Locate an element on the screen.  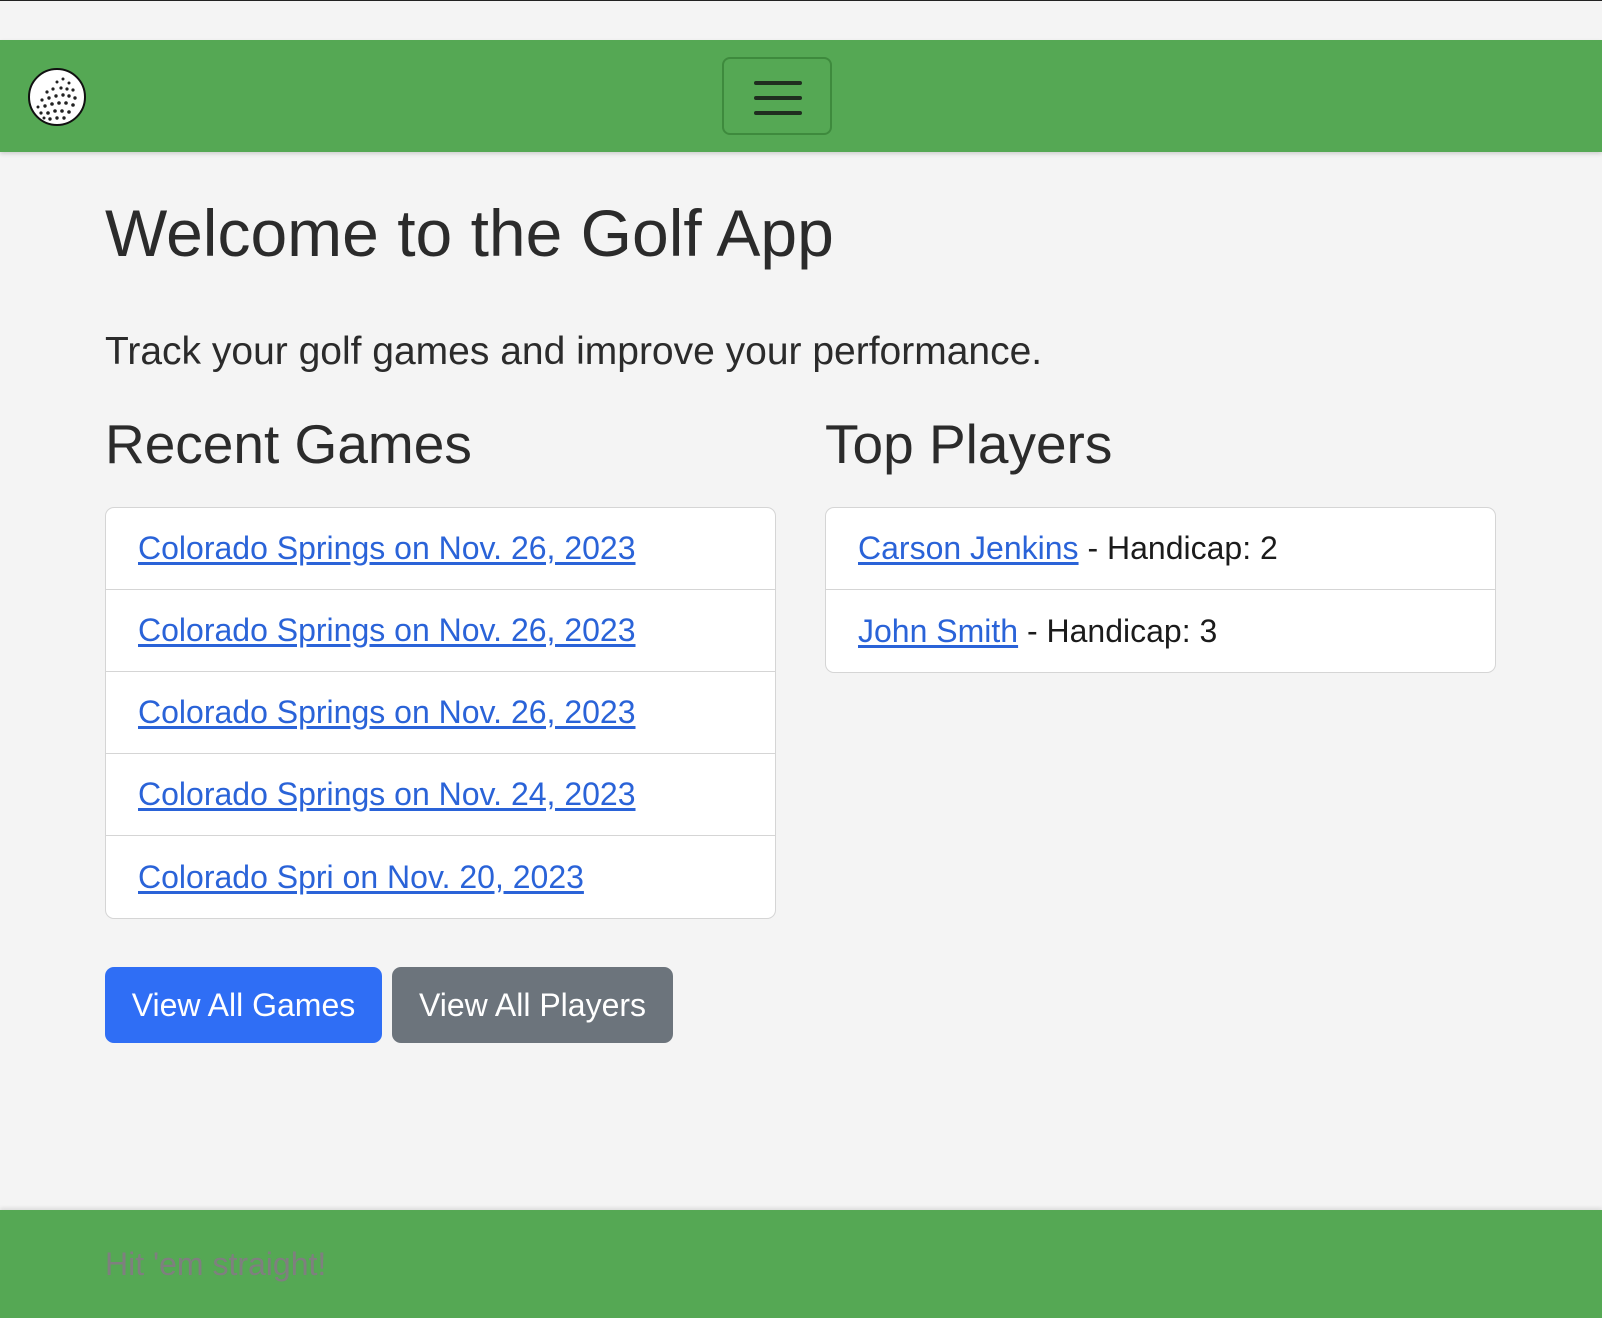
player-link: John Smith is located at coordinates (938, 631).